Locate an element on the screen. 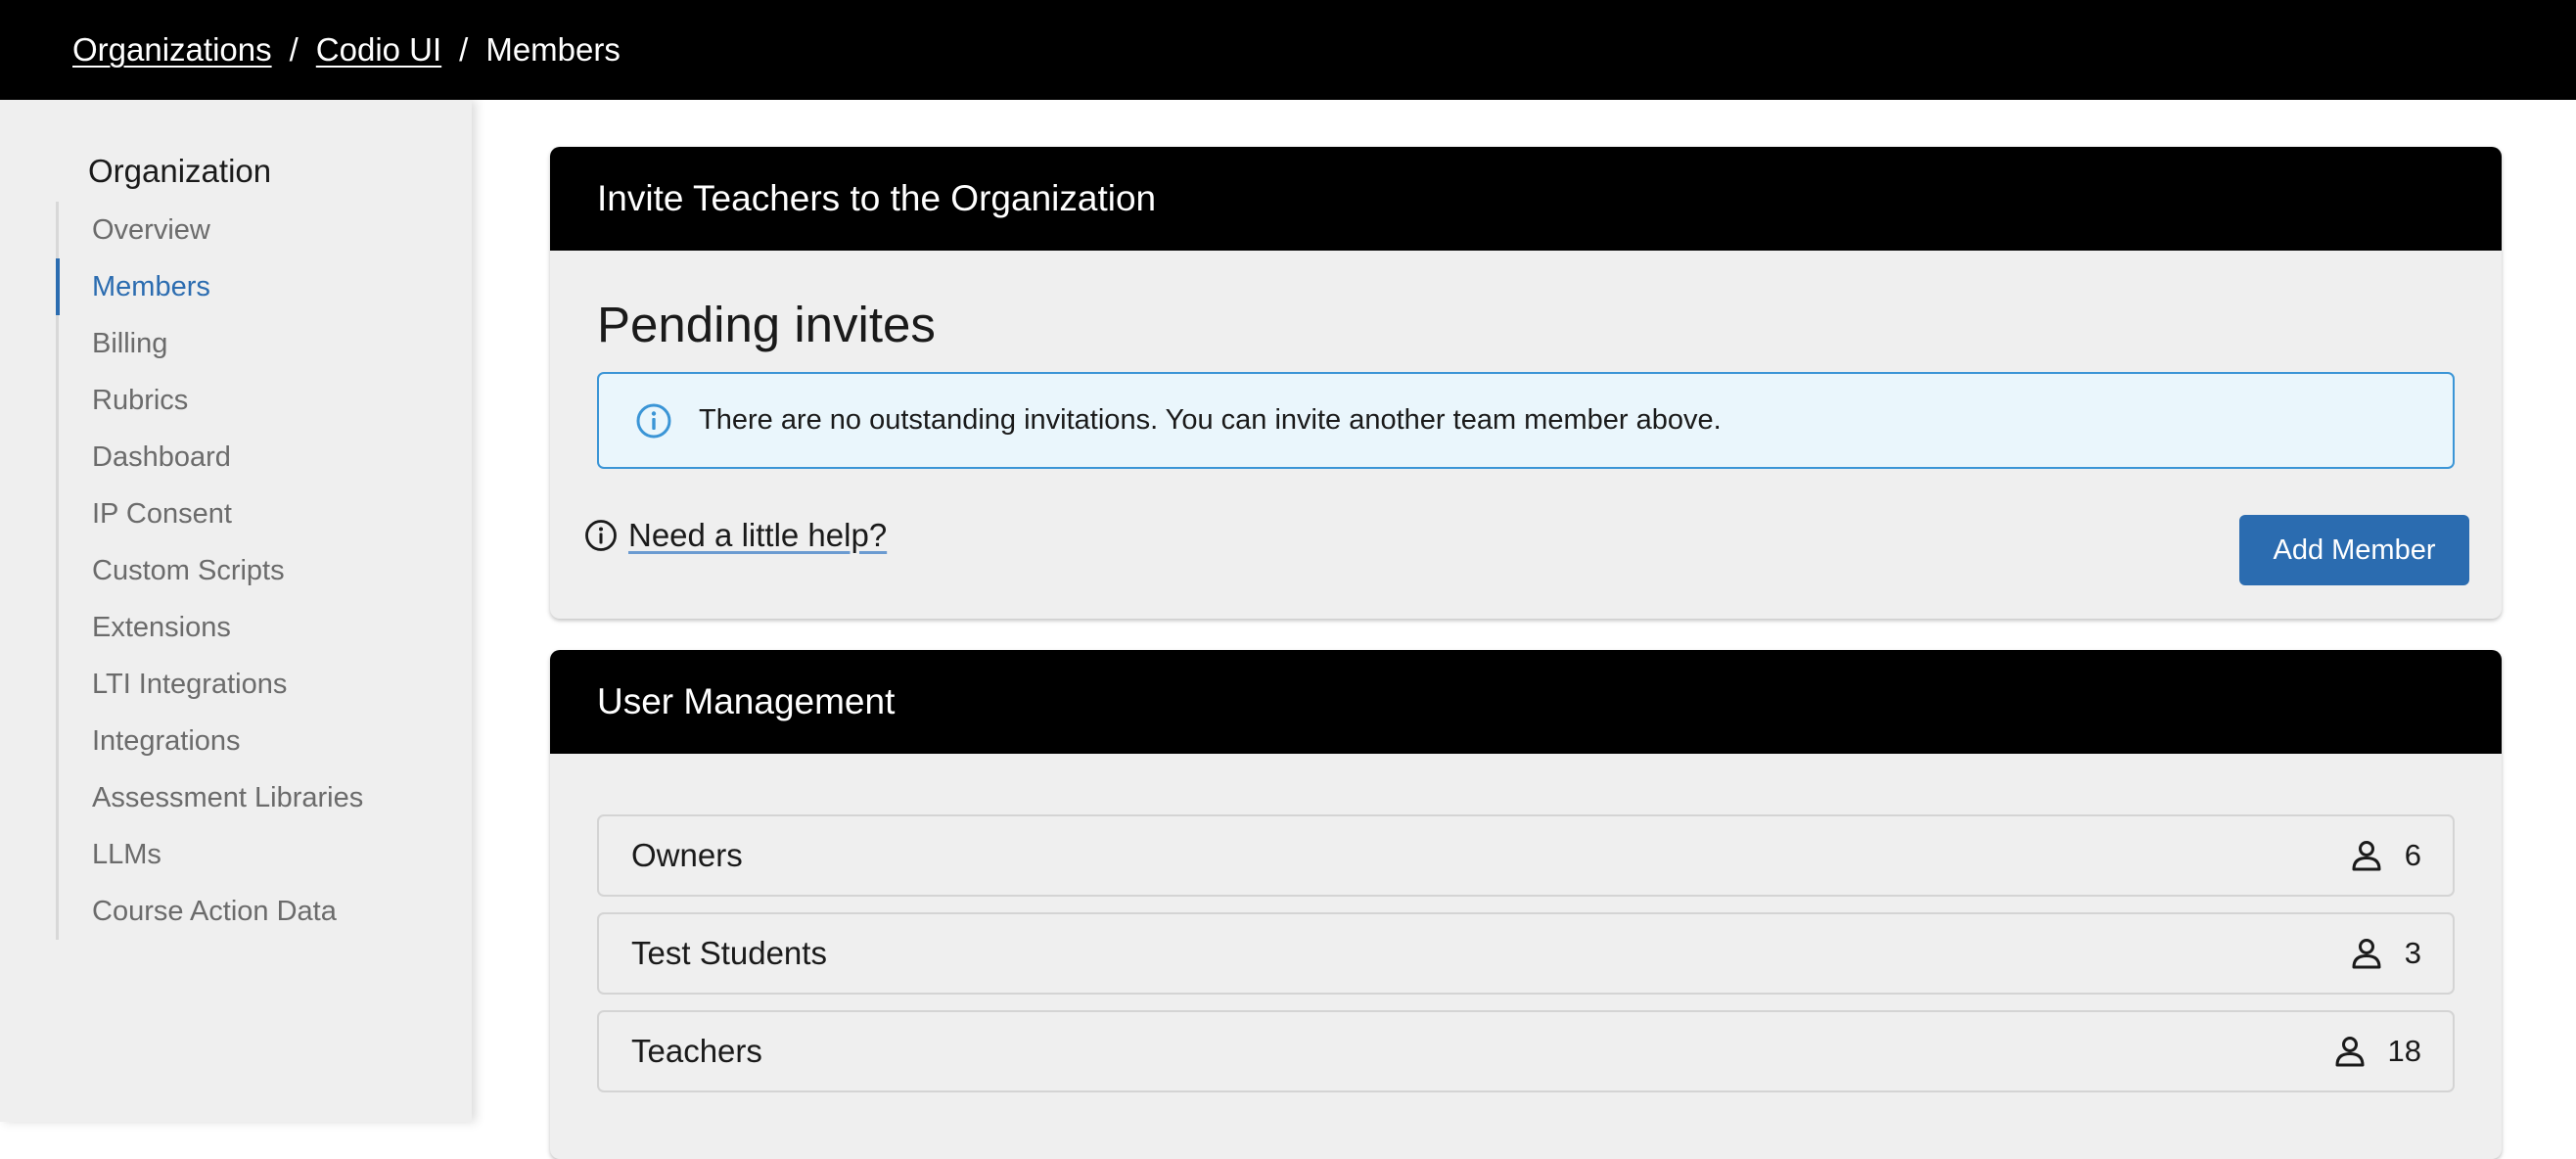 The image size is (2576, 1159). breadcrumb-current: Members is located at coordinates (553, 49).